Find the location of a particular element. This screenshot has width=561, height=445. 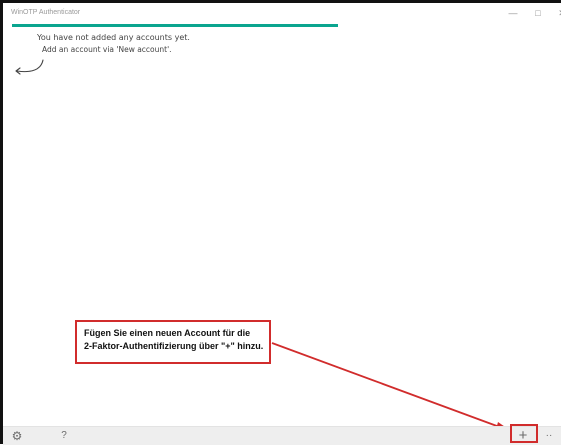

maximize-button: □ is located at coordinates (538, 13).